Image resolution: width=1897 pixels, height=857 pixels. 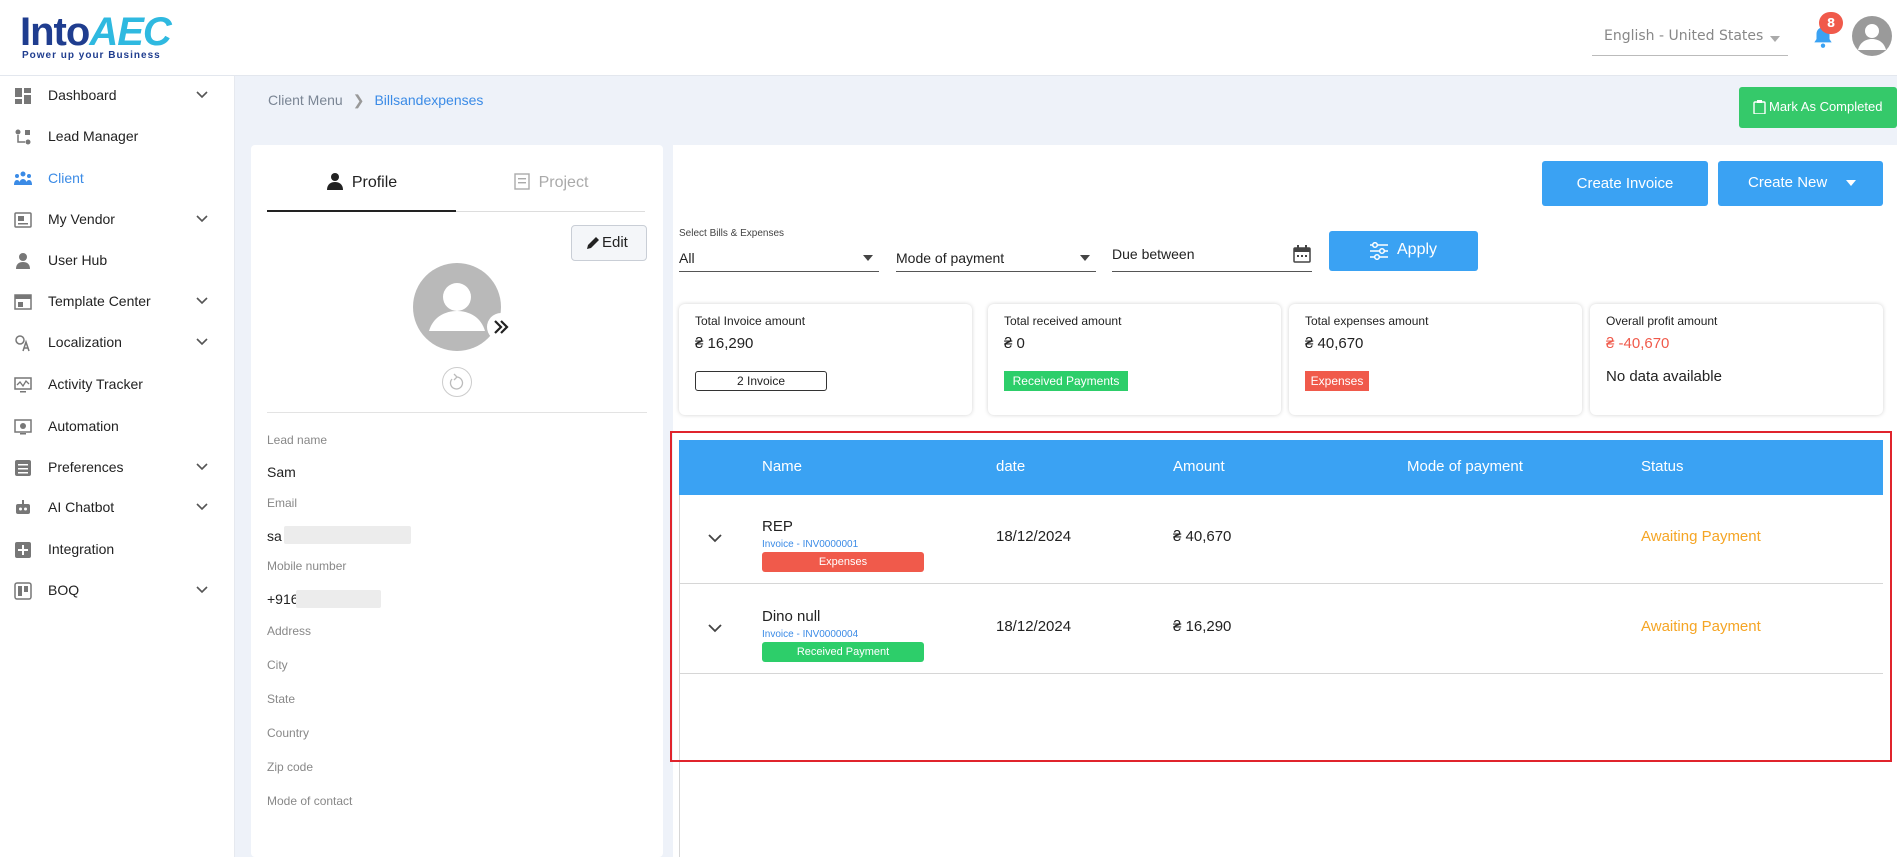 I want to click on language-select: English - United States, so click(x=1690, y=39).